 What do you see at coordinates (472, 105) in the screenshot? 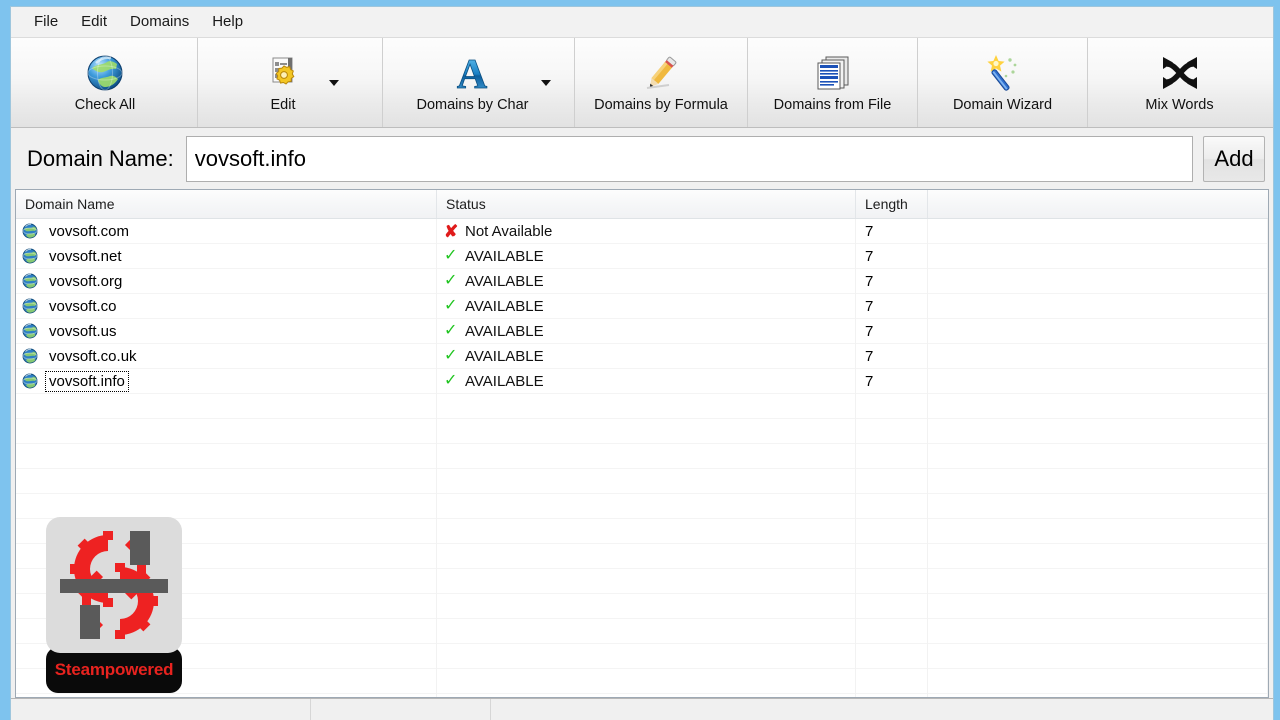
I see `domains-by-char-label: Domains by Char` at bounding box center [472, 105].